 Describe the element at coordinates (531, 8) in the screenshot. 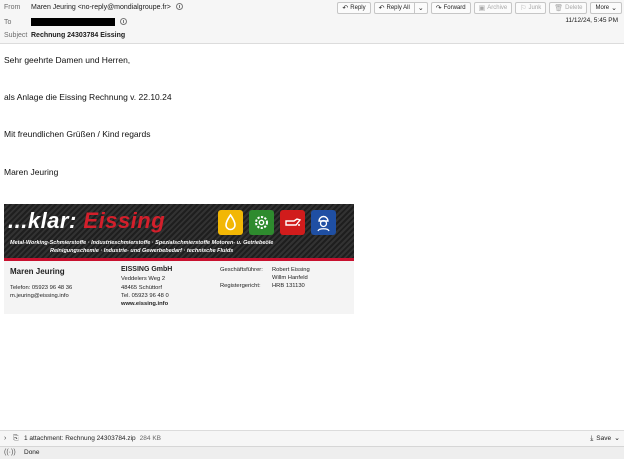

I see `junk-button: ⚐ Junk` at that location.